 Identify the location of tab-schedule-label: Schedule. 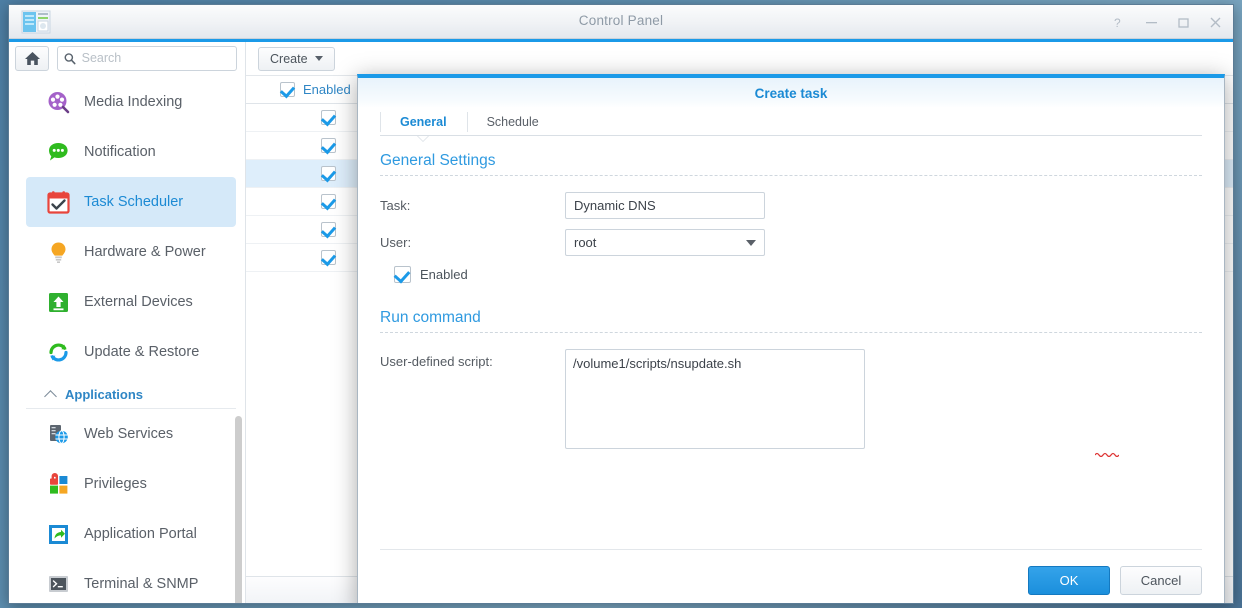
(512, 122).